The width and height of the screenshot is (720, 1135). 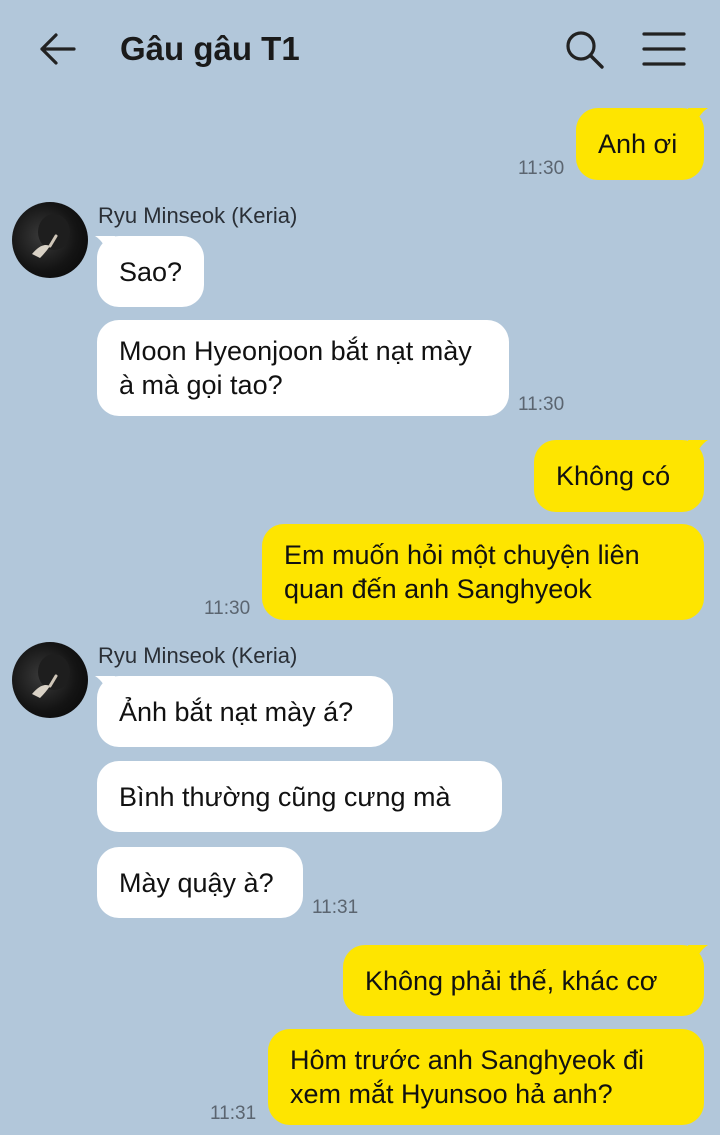 I want to click on message-text: Moon Hyeonjoon bắt nạt mày à mà gọi tao?, so click(x=295, y=368).